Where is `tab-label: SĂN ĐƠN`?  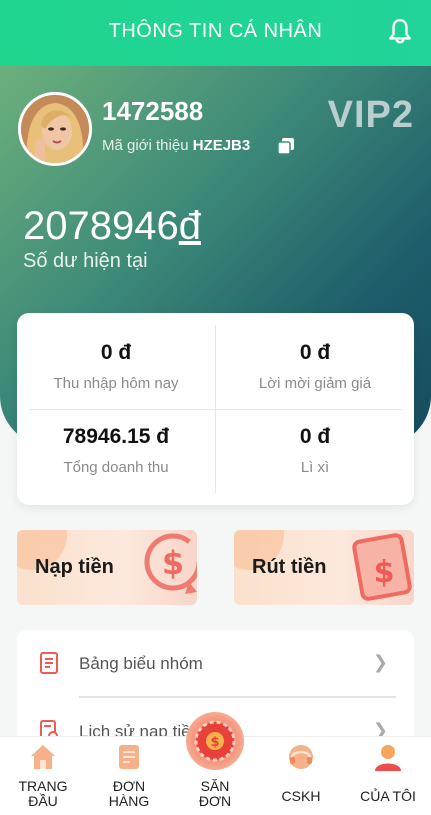 tab-label: SĂN ĐƠN is located at coordinates (215, 793).